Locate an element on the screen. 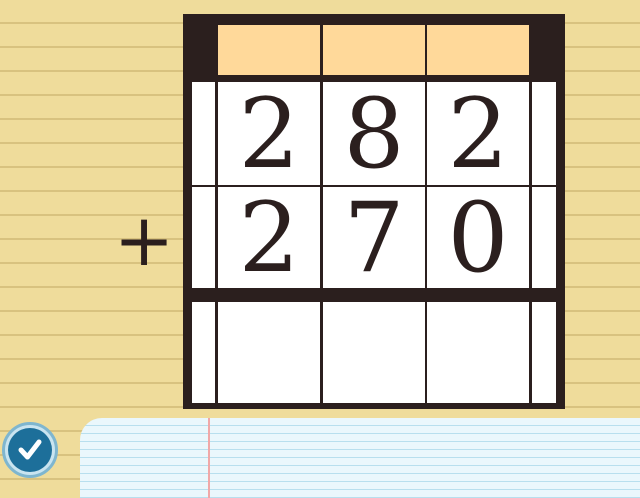  bottom-digit-tens: 7 is located at coordinates (374, 237).